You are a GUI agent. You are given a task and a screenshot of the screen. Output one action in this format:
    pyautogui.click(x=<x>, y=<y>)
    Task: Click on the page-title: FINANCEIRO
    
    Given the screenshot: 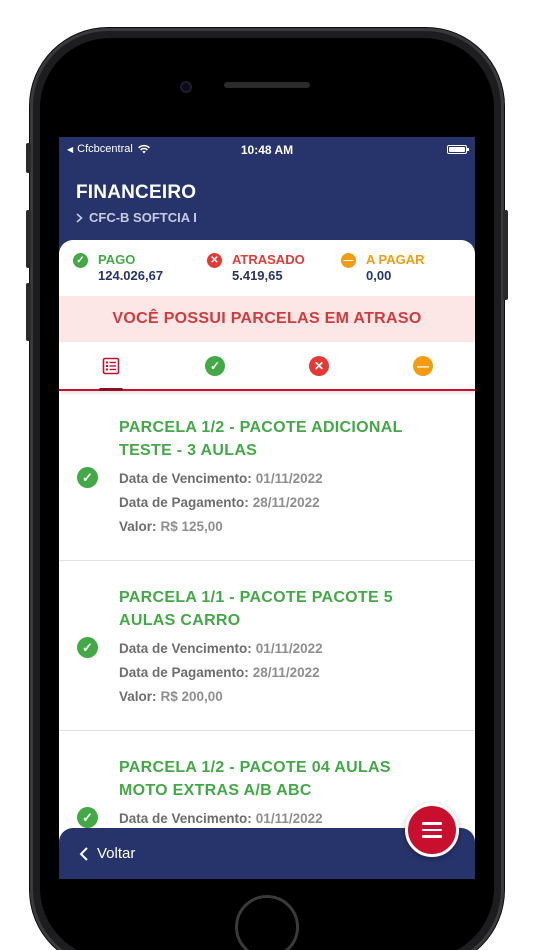 What is the action you would take?
    pyautogui.click(x=136, y=192)
    